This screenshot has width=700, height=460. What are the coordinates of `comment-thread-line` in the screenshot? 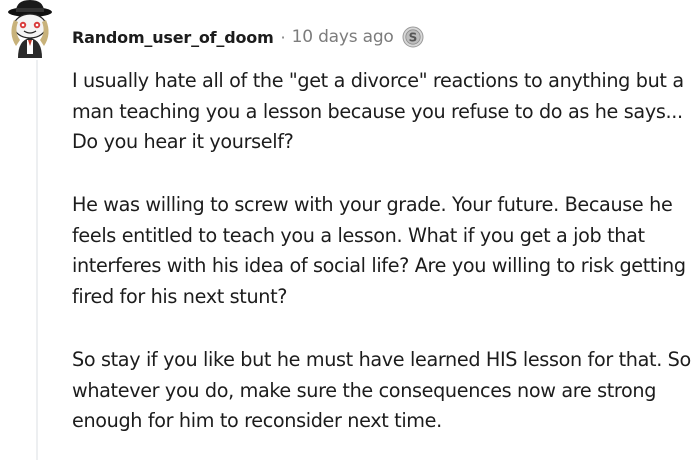 It's located at (37, 260).